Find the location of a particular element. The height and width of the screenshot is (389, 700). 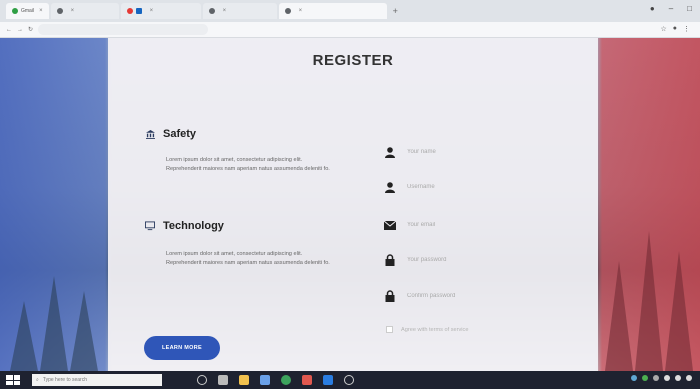

tab-label: Gmail is located at coordinates (28, 11).